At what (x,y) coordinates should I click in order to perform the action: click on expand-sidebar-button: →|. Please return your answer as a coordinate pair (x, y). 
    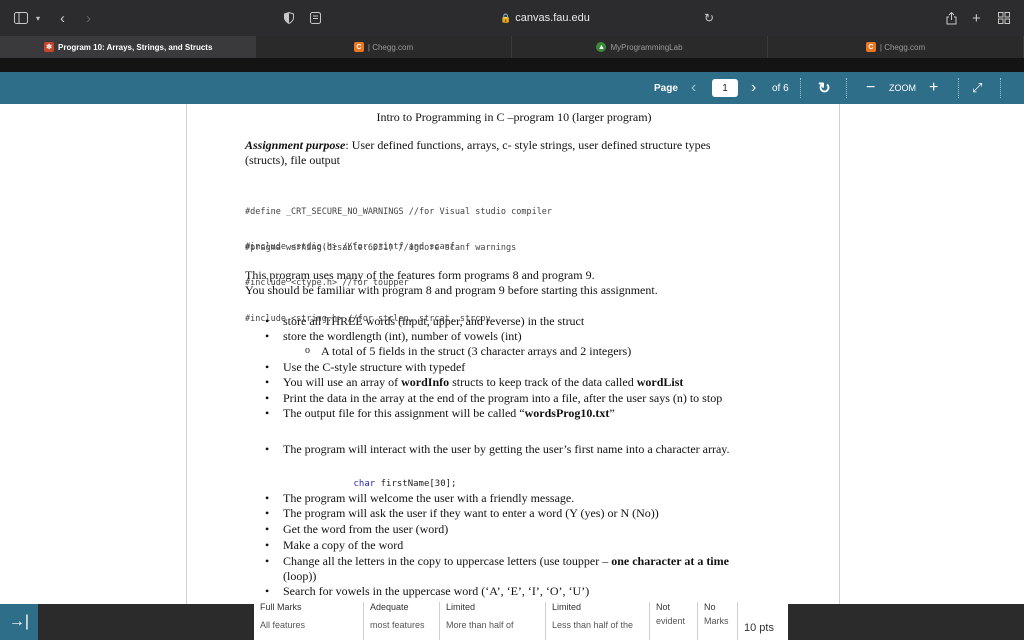
    Looking at the image, I should click on (19, 622).